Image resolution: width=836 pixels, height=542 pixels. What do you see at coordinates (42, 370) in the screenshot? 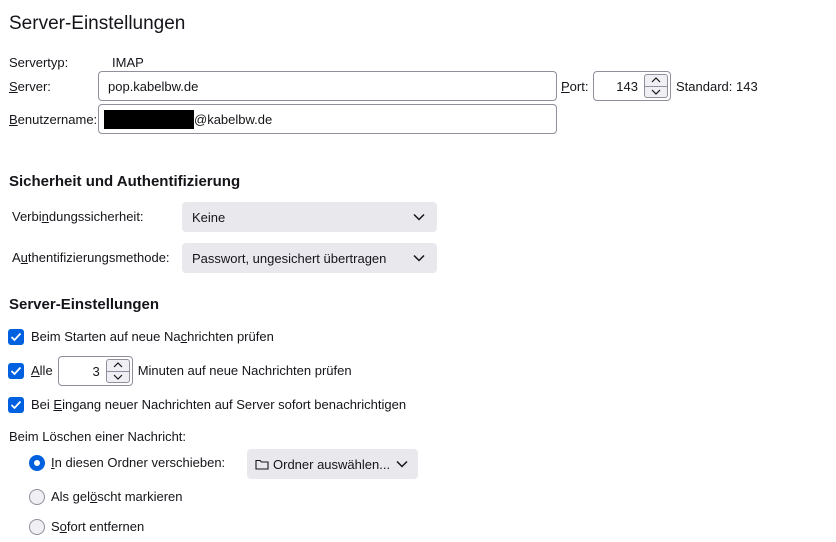
I see `check-every-label: Alle` at bounding box center [42, 370].